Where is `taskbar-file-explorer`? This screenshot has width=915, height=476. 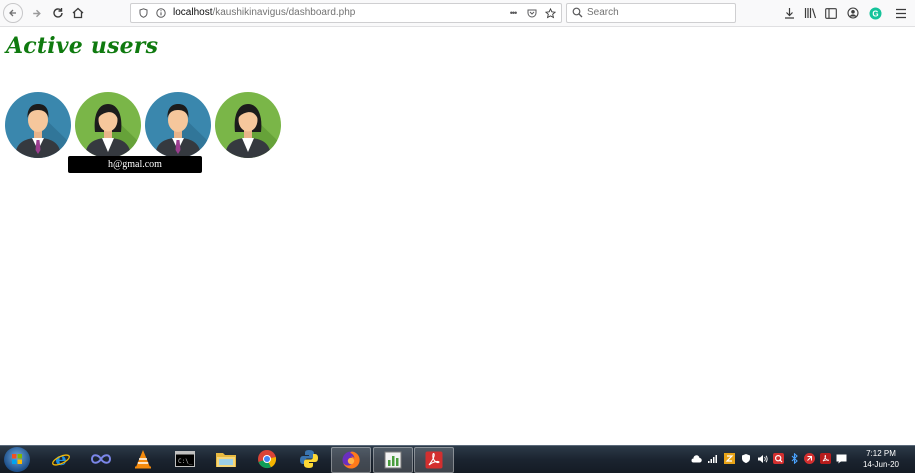
taskbar-file-explorer is located at coordinates (226, 459).